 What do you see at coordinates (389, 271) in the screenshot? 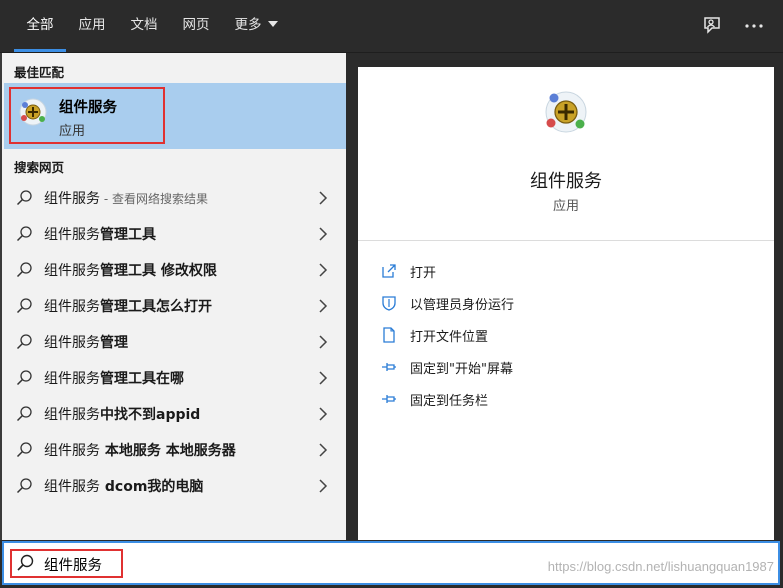
I see `open-icon` at bounding box center [389, 271].